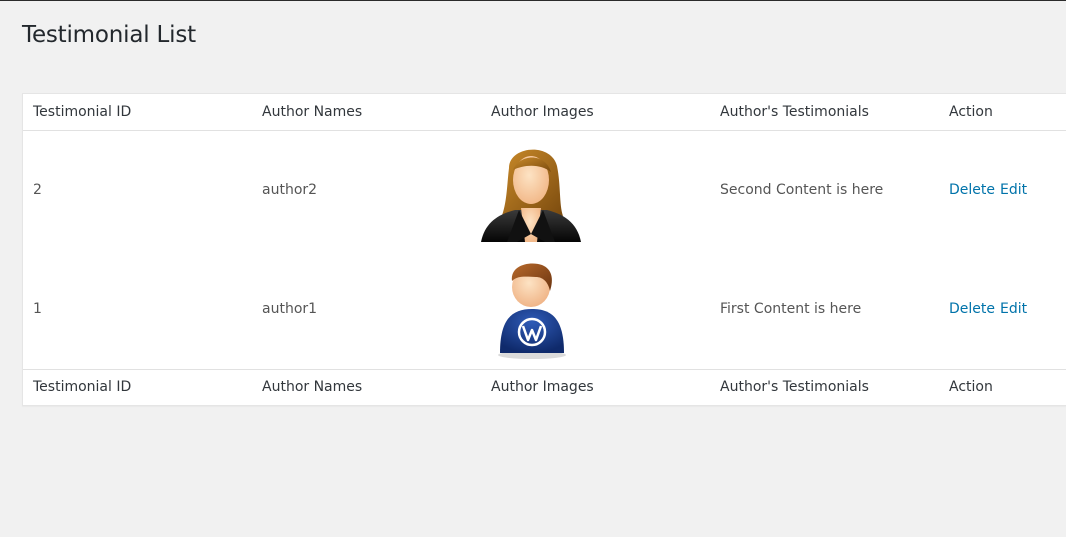 Image resolution: width=1066 pixels, height=537 pixels. What do you see at coordinates (366, 386) in the screenshot?
I see `footer-author-names: Author Names` at bounding box center [366, 386].